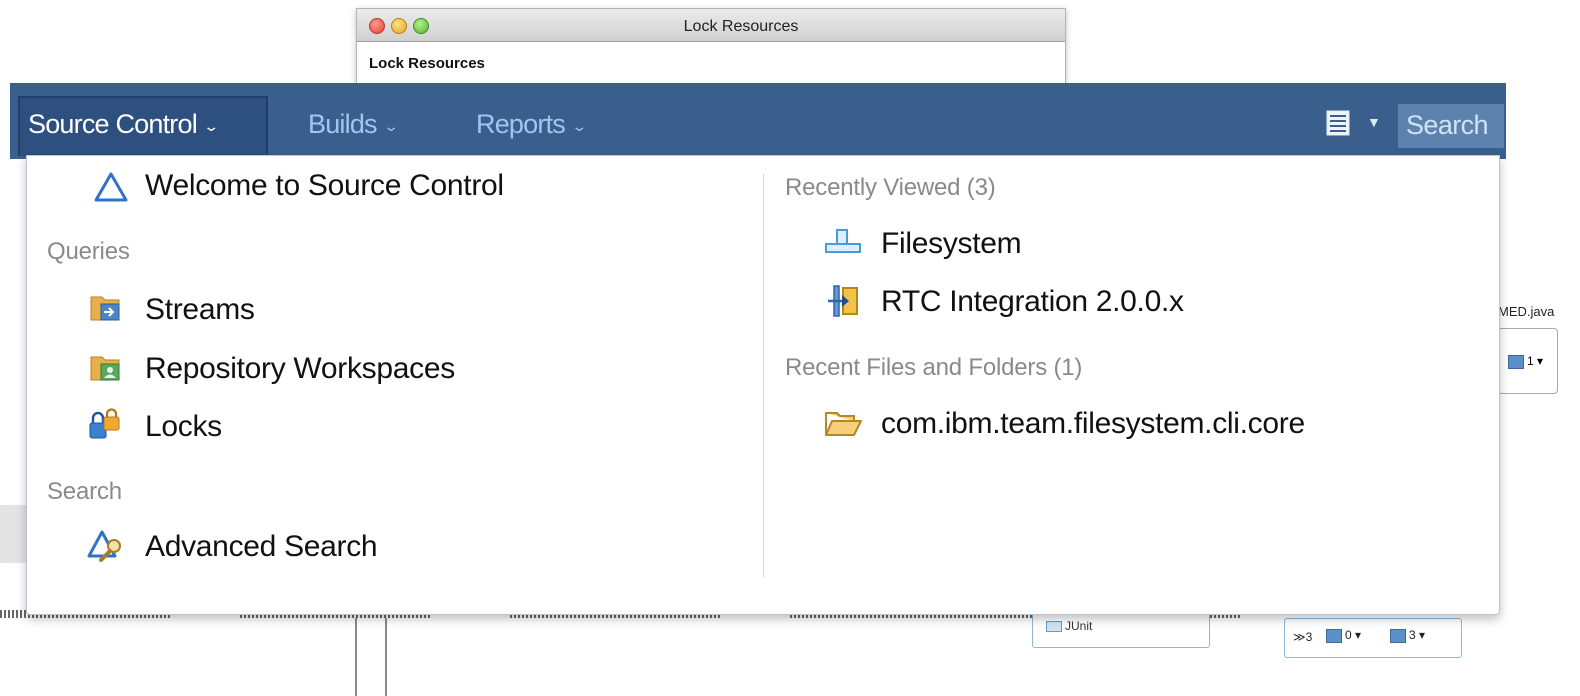 Image resolution: width=1580 pixels, height=696 pixels. What do you see at coordinates (300, 369) in the screenshot?
I see `repository-workspaces-query: Repository Workspaces` at bounding box center [300, 369].